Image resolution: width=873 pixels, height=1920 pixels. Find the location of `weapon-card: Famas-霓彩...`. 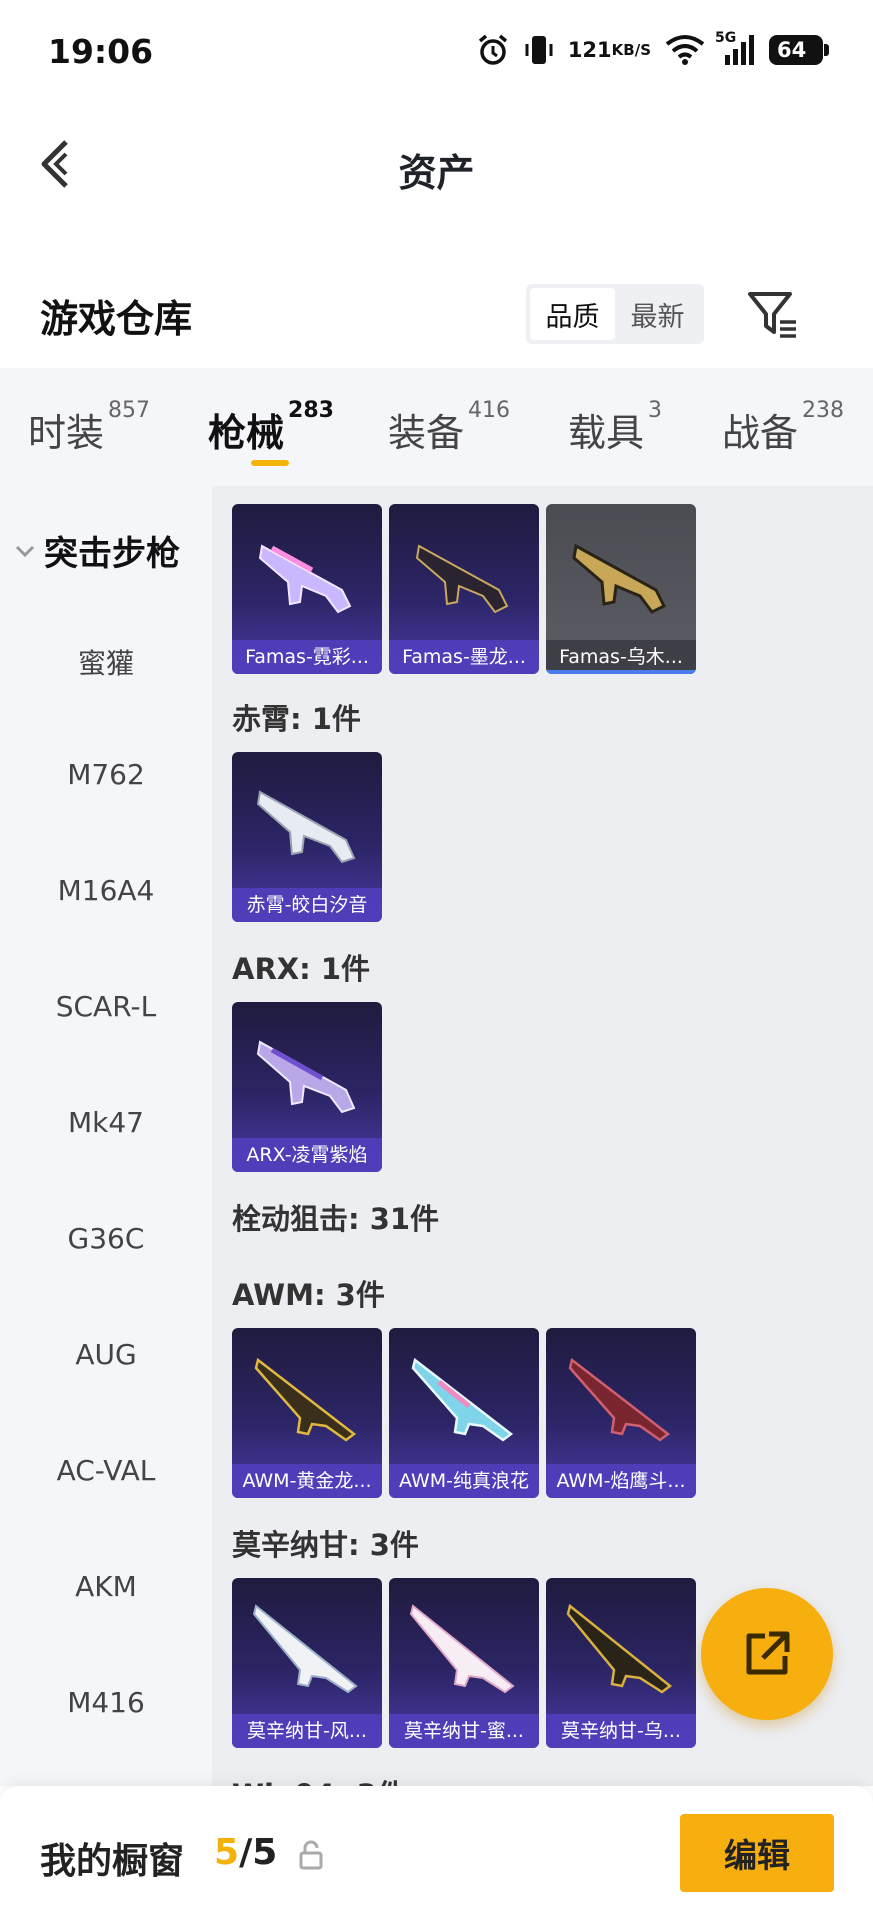

weapon-card: Famas-霓彩... is located at coordinates (307, 589).